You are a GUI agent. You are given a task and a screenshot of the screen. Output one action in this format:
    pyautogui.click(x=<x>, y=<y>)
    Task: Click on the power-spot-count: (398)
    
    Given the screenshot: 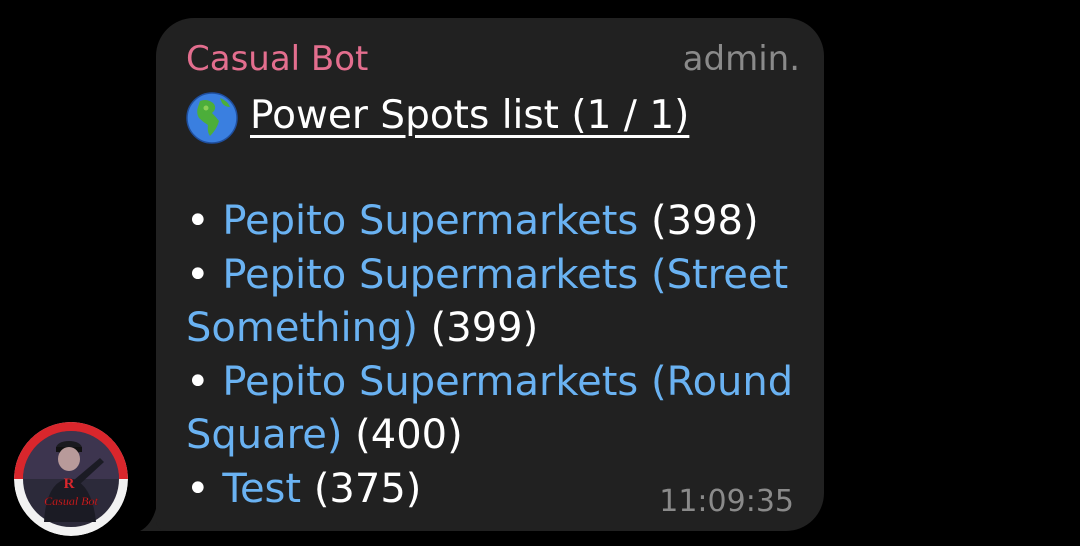 What is the action you would take?
    pyautogui.click(x=705, y=221)
    